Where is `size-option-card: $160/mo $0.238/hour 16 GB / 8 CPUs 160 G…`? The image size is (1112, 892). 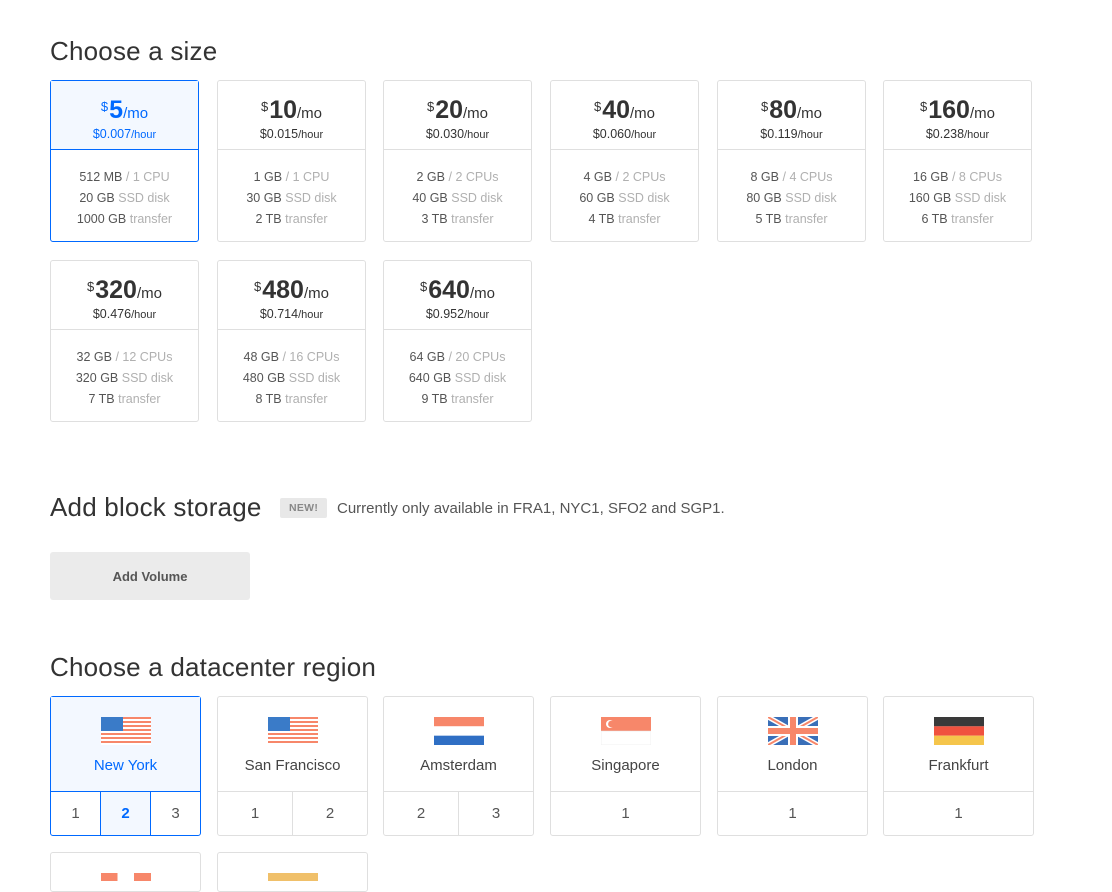
size-option-card: $160/mo $0.238/hour 16 GB / 8 CPUs 160 G… is located at coordinates (957, 161).